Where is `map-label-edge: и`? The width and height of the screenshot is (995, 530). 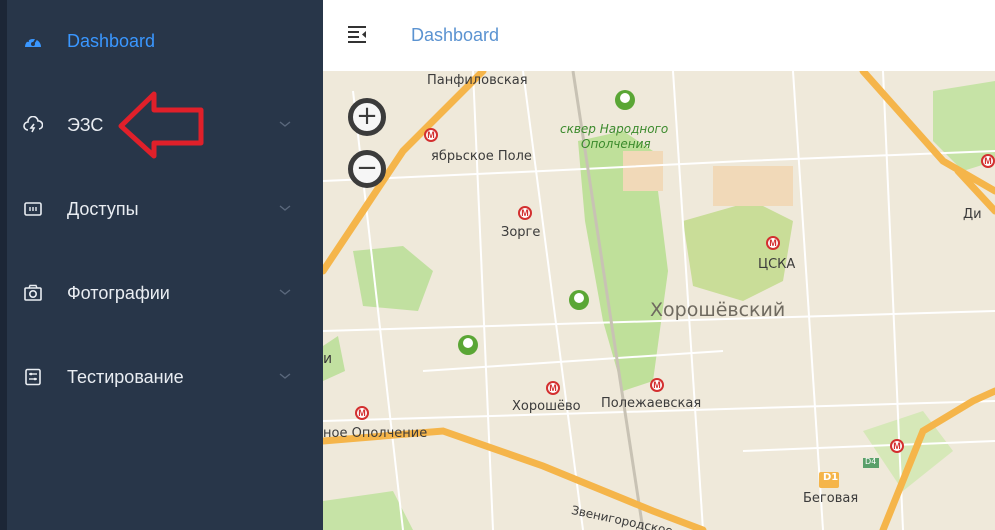
map-label-edge: и is located at coordinates (328, 359).